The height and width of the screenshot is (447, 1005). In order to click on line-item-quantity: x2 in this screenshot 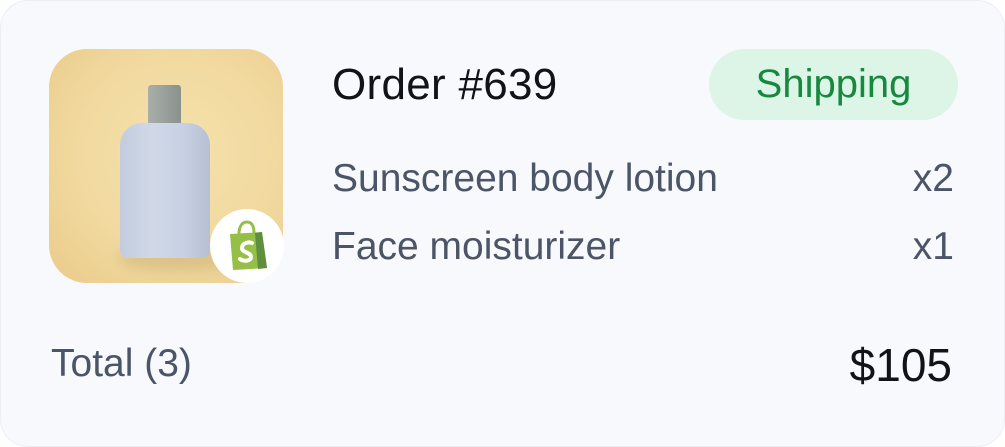, I will do `click(933, 178)`.